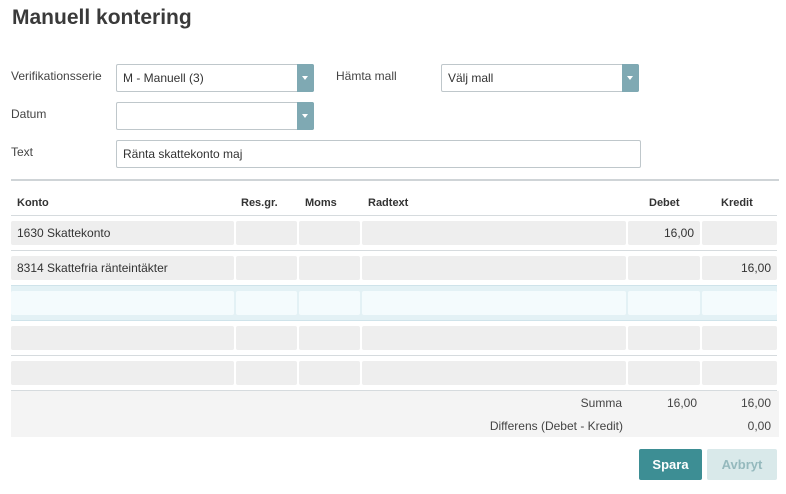  I want to click on konto-cell: 1630 Skattekonto, so click(122, 233).